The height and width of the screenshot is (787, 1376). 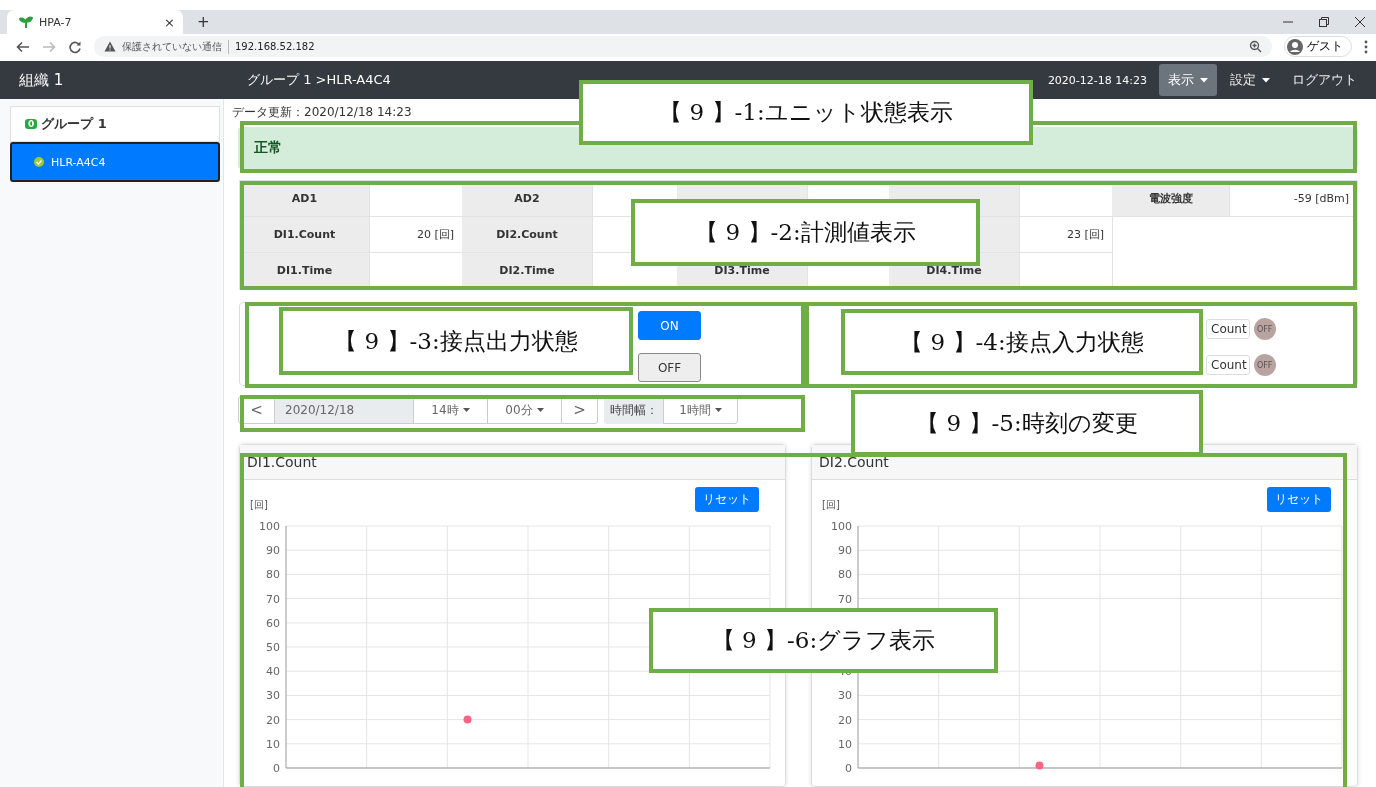 I want to click on url-text: 192.168.52.182, so click(x=275, y=46).